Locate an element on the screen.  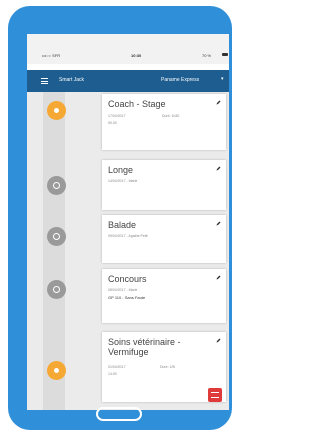
event-extra: 14:00 is located at coordinates (112, 374).